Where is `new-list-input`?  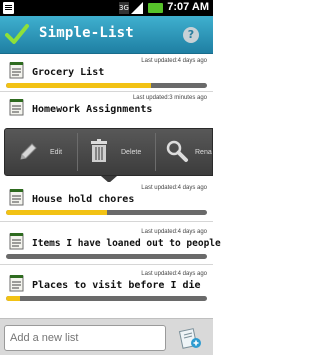 new-list-input is located at coordinates (85, 338).